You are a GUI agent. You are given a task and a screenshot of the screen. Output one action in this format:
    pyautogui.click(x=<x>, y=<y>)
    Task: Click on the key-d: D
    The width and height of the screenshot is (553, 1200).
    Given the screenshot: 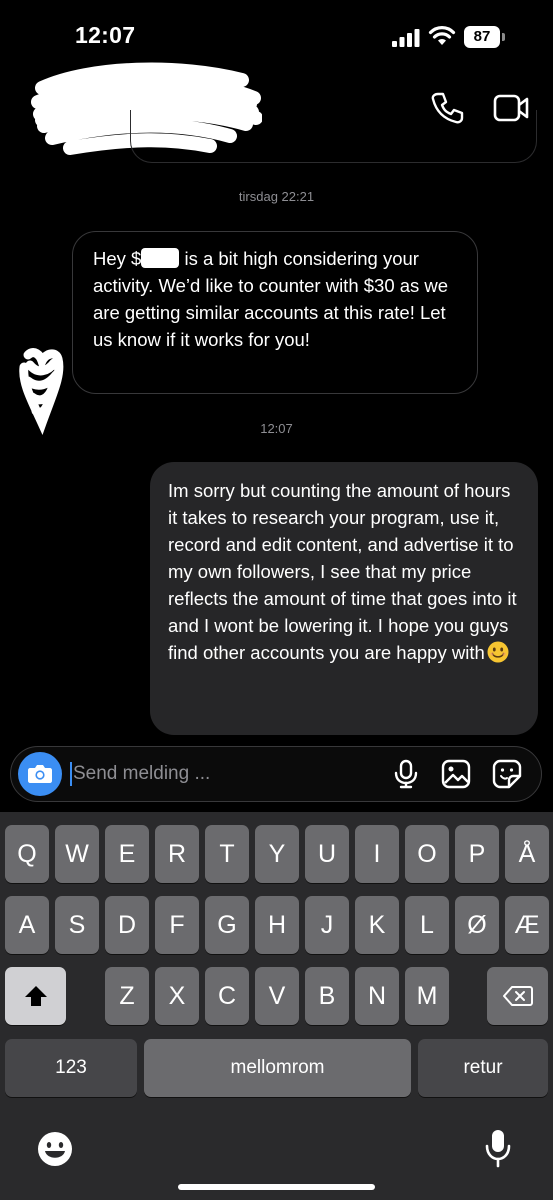 What is the action you would take?
    pyautogui.click(x=127, y=925)
    